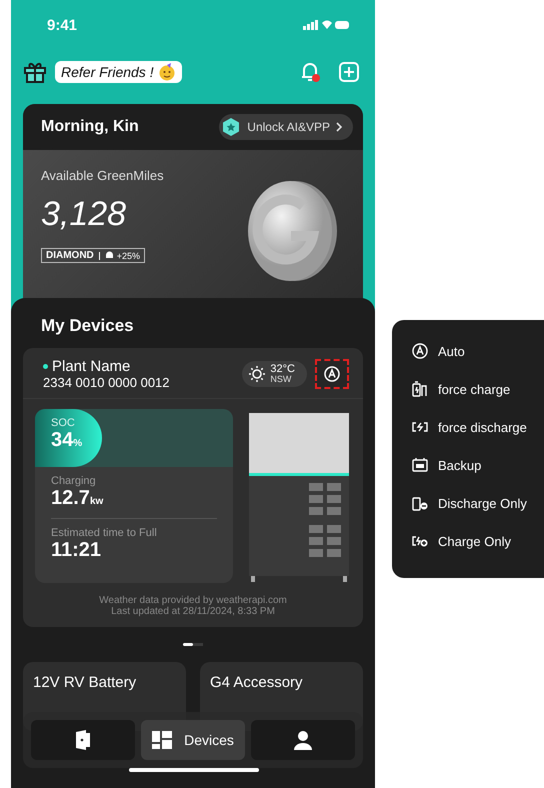  I want to click on soc-label: SOC, so click(63, 423).